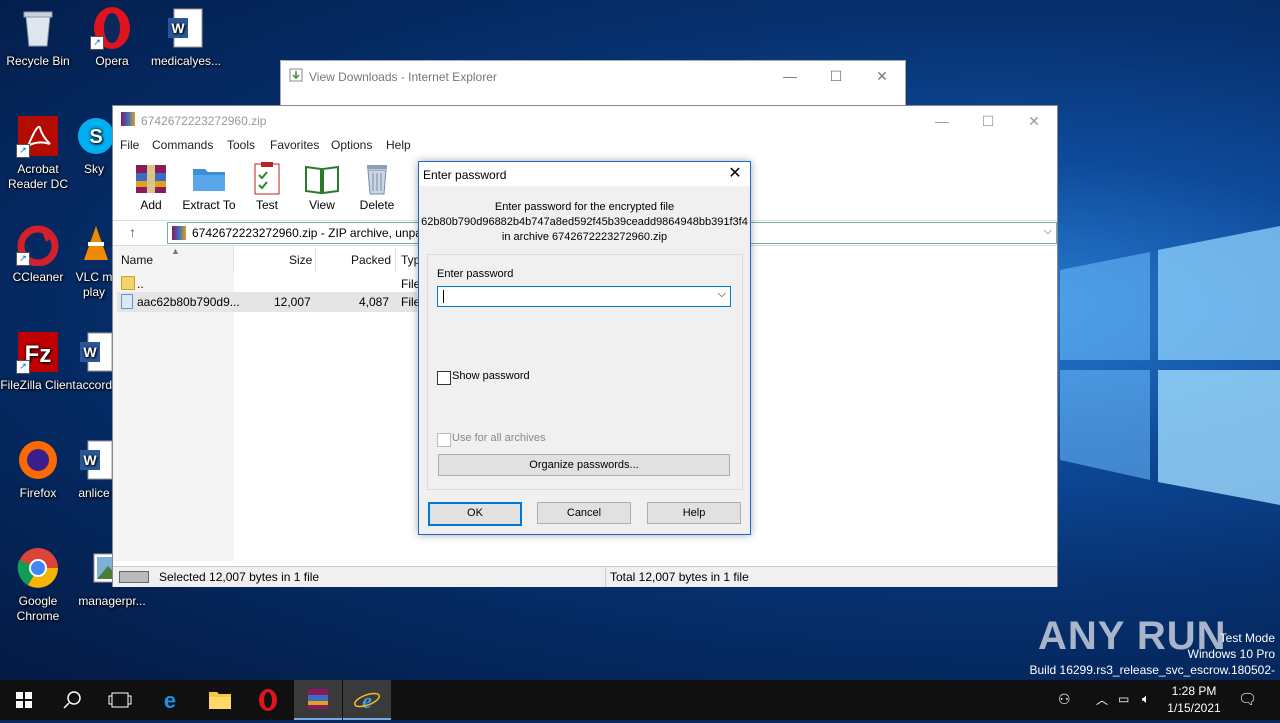 This screenshot has height=723, width=1280. I want to click on skype-icon: S, so click(94, 136).